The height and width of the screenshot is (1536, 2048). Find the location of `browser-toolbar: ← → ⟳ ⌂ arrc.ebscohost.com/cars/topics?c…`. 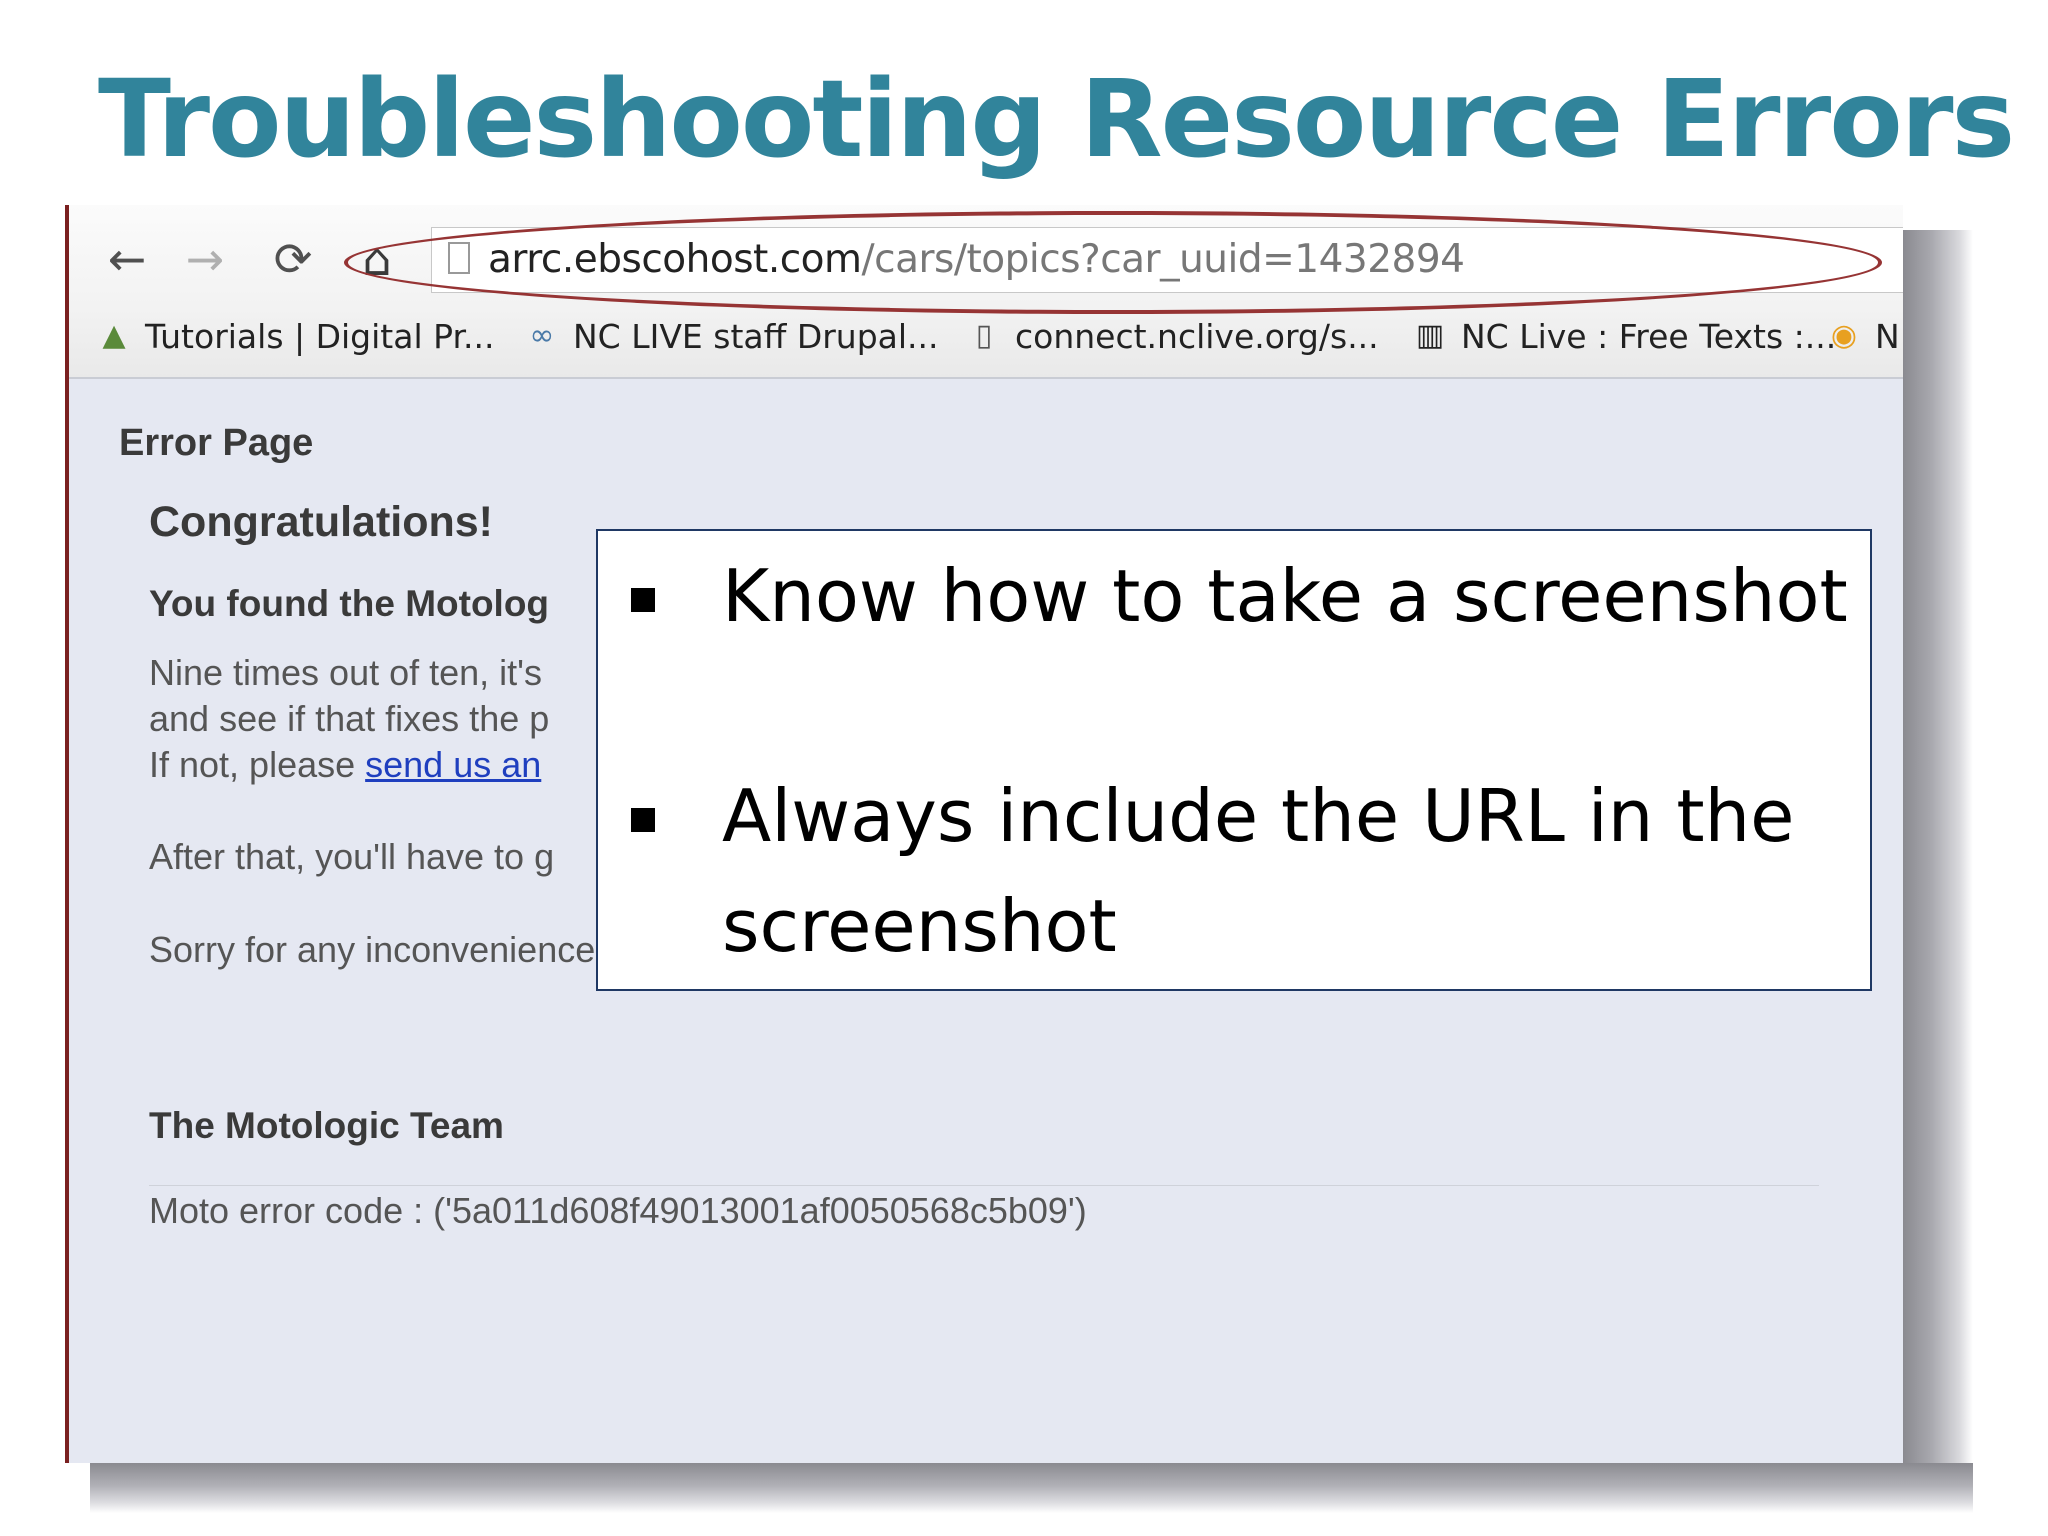

browser-toolbar: ← → ⟳ ⌂ arrc.ebscohost.com/cars/topics?c… is located at coordinates (986, 292).